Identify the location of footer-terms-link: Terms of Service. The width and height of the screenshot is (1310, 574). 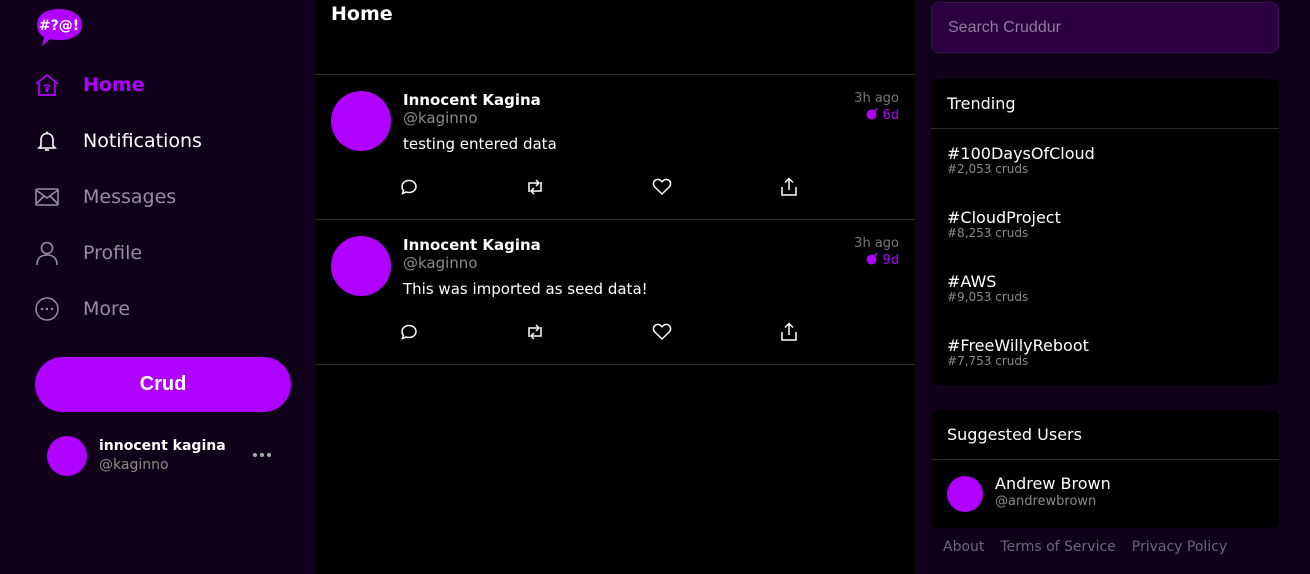
(1057, 547).